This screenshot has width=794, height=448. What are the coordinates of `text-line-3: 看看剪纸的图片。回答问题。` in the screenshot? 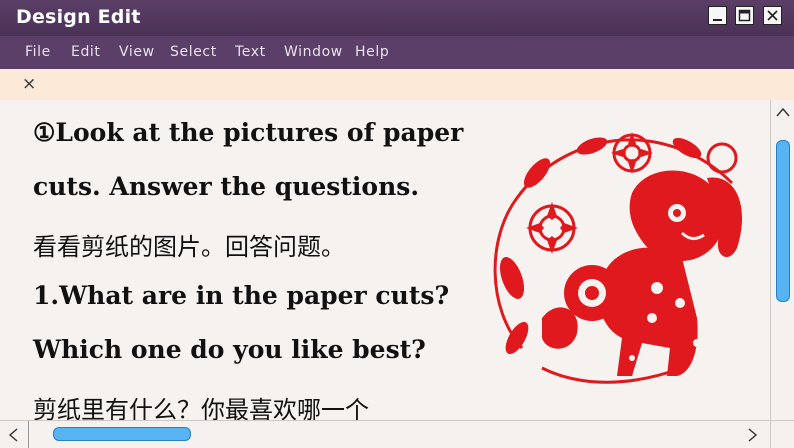 It's located at (189, 247).